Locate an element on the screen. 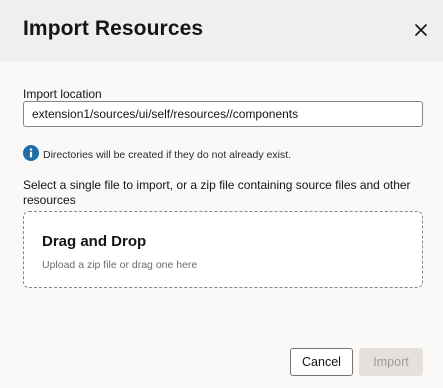  dialog-title: Import Resources is located at coordinates (113, 28).